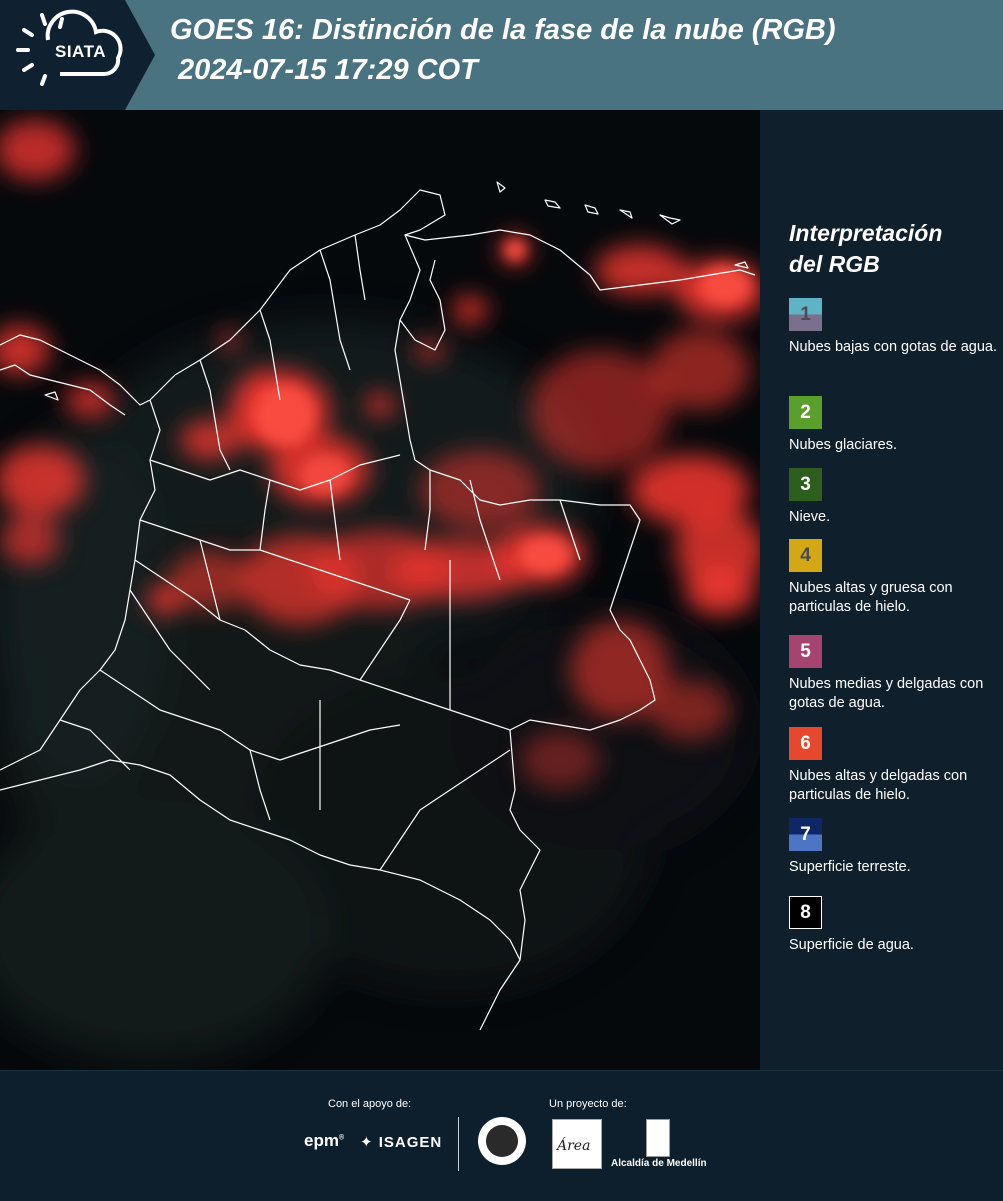 Image resolution: width=1003 pixels, height=1201 pixels. I want to click on legend-swatch-8: 8, so click(805, 912).